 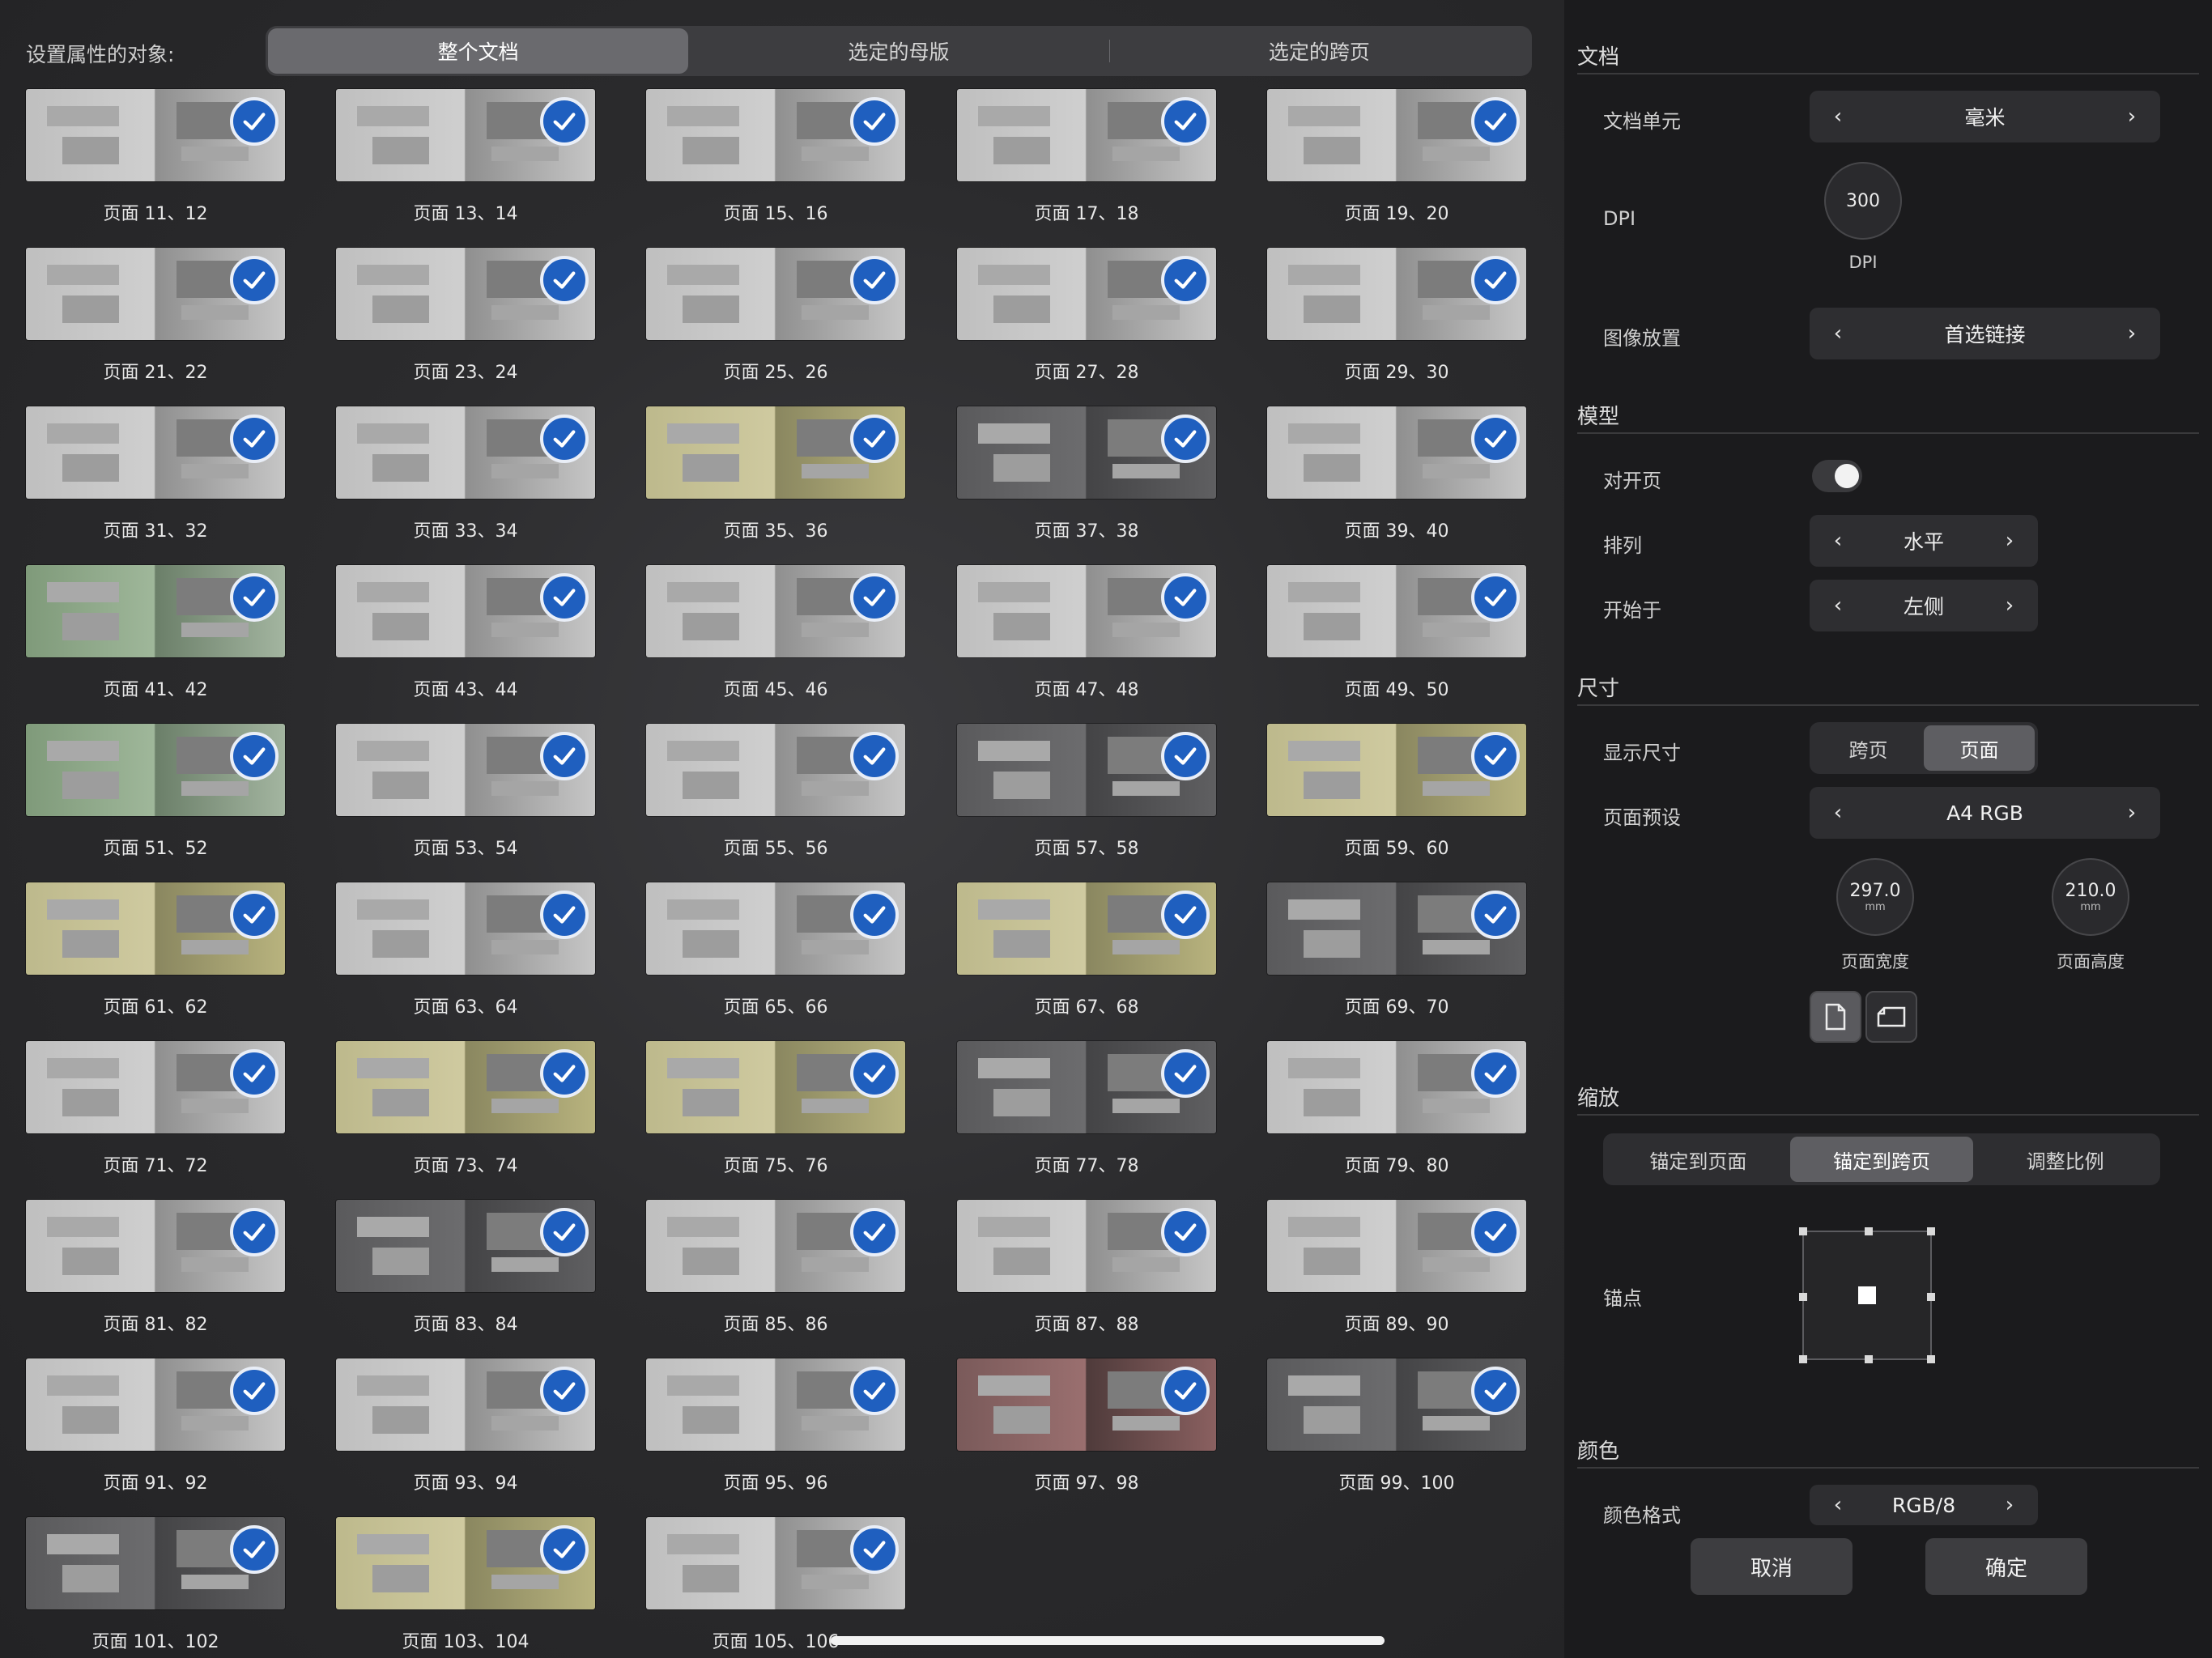 I want to click on spread-thumbnail: 页面 31、32, so click(x=156, y=485).